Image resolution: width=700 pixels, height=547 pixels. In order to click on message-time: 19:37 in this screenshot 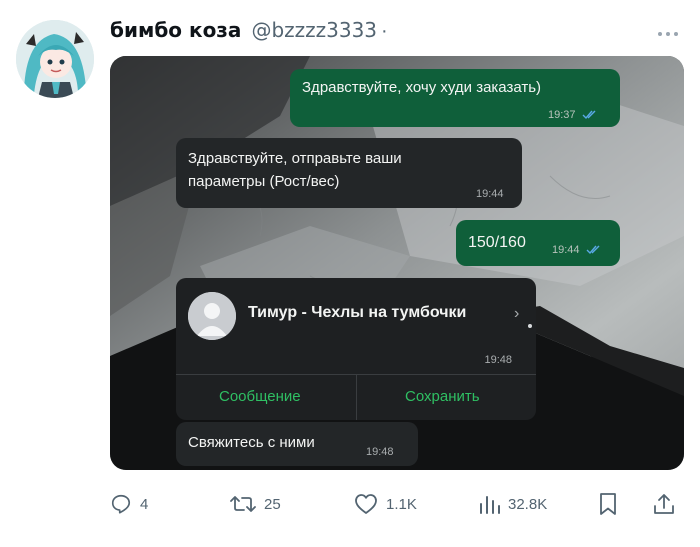, I will do `click(562, 115)`.